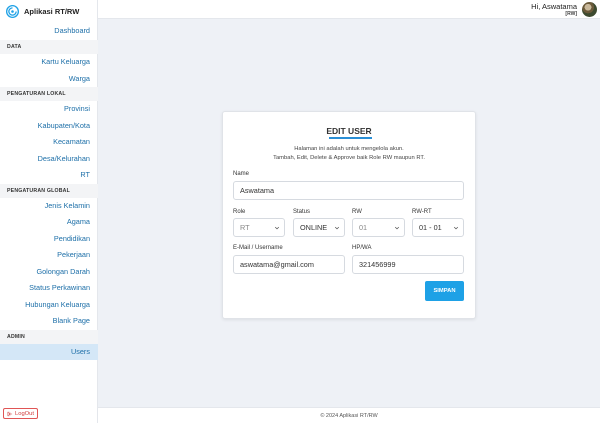  I want to click on app-title: Aplikasi RT/RW, so click(52, 11).